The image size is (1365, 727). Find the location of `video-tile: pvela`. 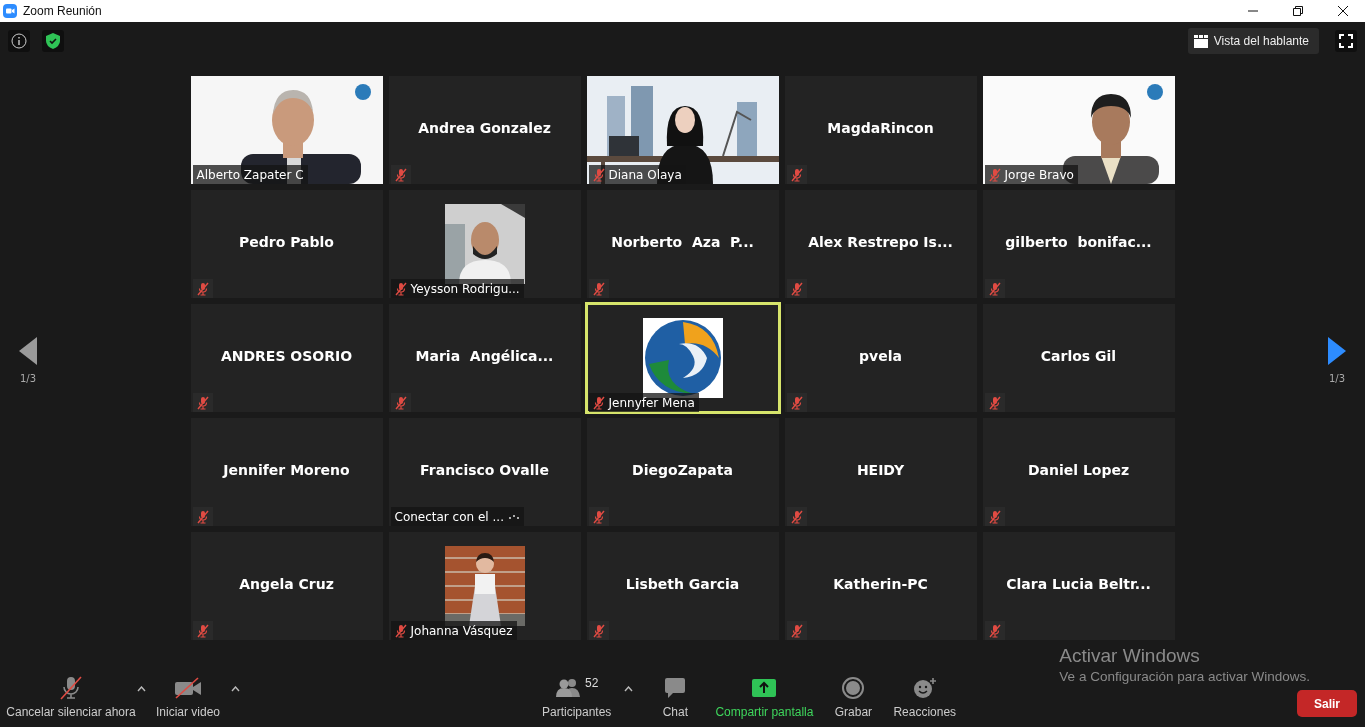

video-tile: pvela is located at coordinates (880, 358).